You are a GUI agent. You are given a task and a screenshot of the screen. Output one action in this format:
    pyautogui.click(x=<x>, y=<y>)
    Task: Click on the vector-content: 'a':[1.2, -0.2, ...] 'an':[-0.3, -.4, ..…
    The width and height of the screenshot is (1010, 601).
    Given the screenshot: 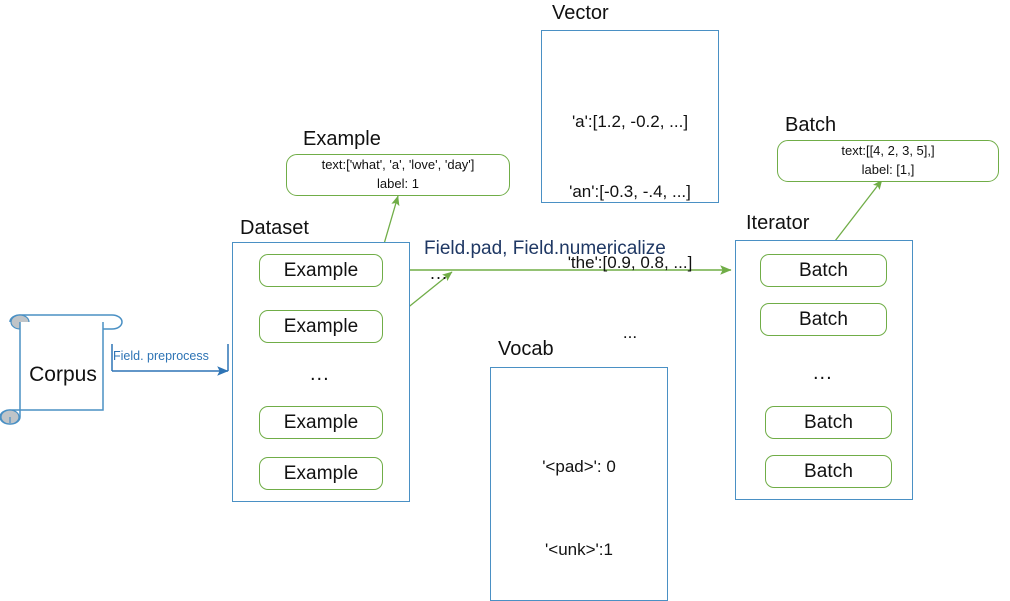 What is the action you would take?
    pyautogui.click(x=630, y=227)
    